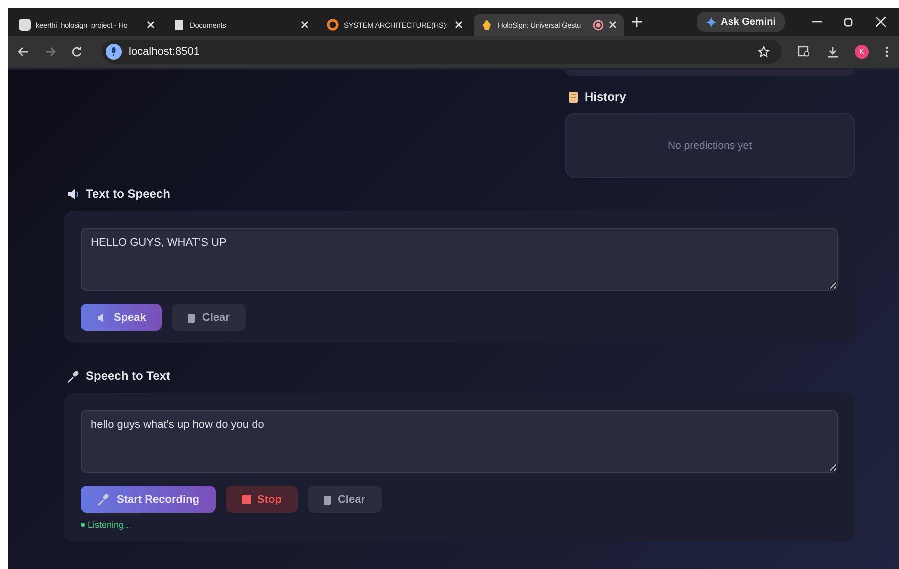 Image resolution: width=899 pixels, height=569 pixels. Describe the element at coordinates (459, 441) in the screenshot. I see `text-area: hello guys what's up how do you do` at that location.